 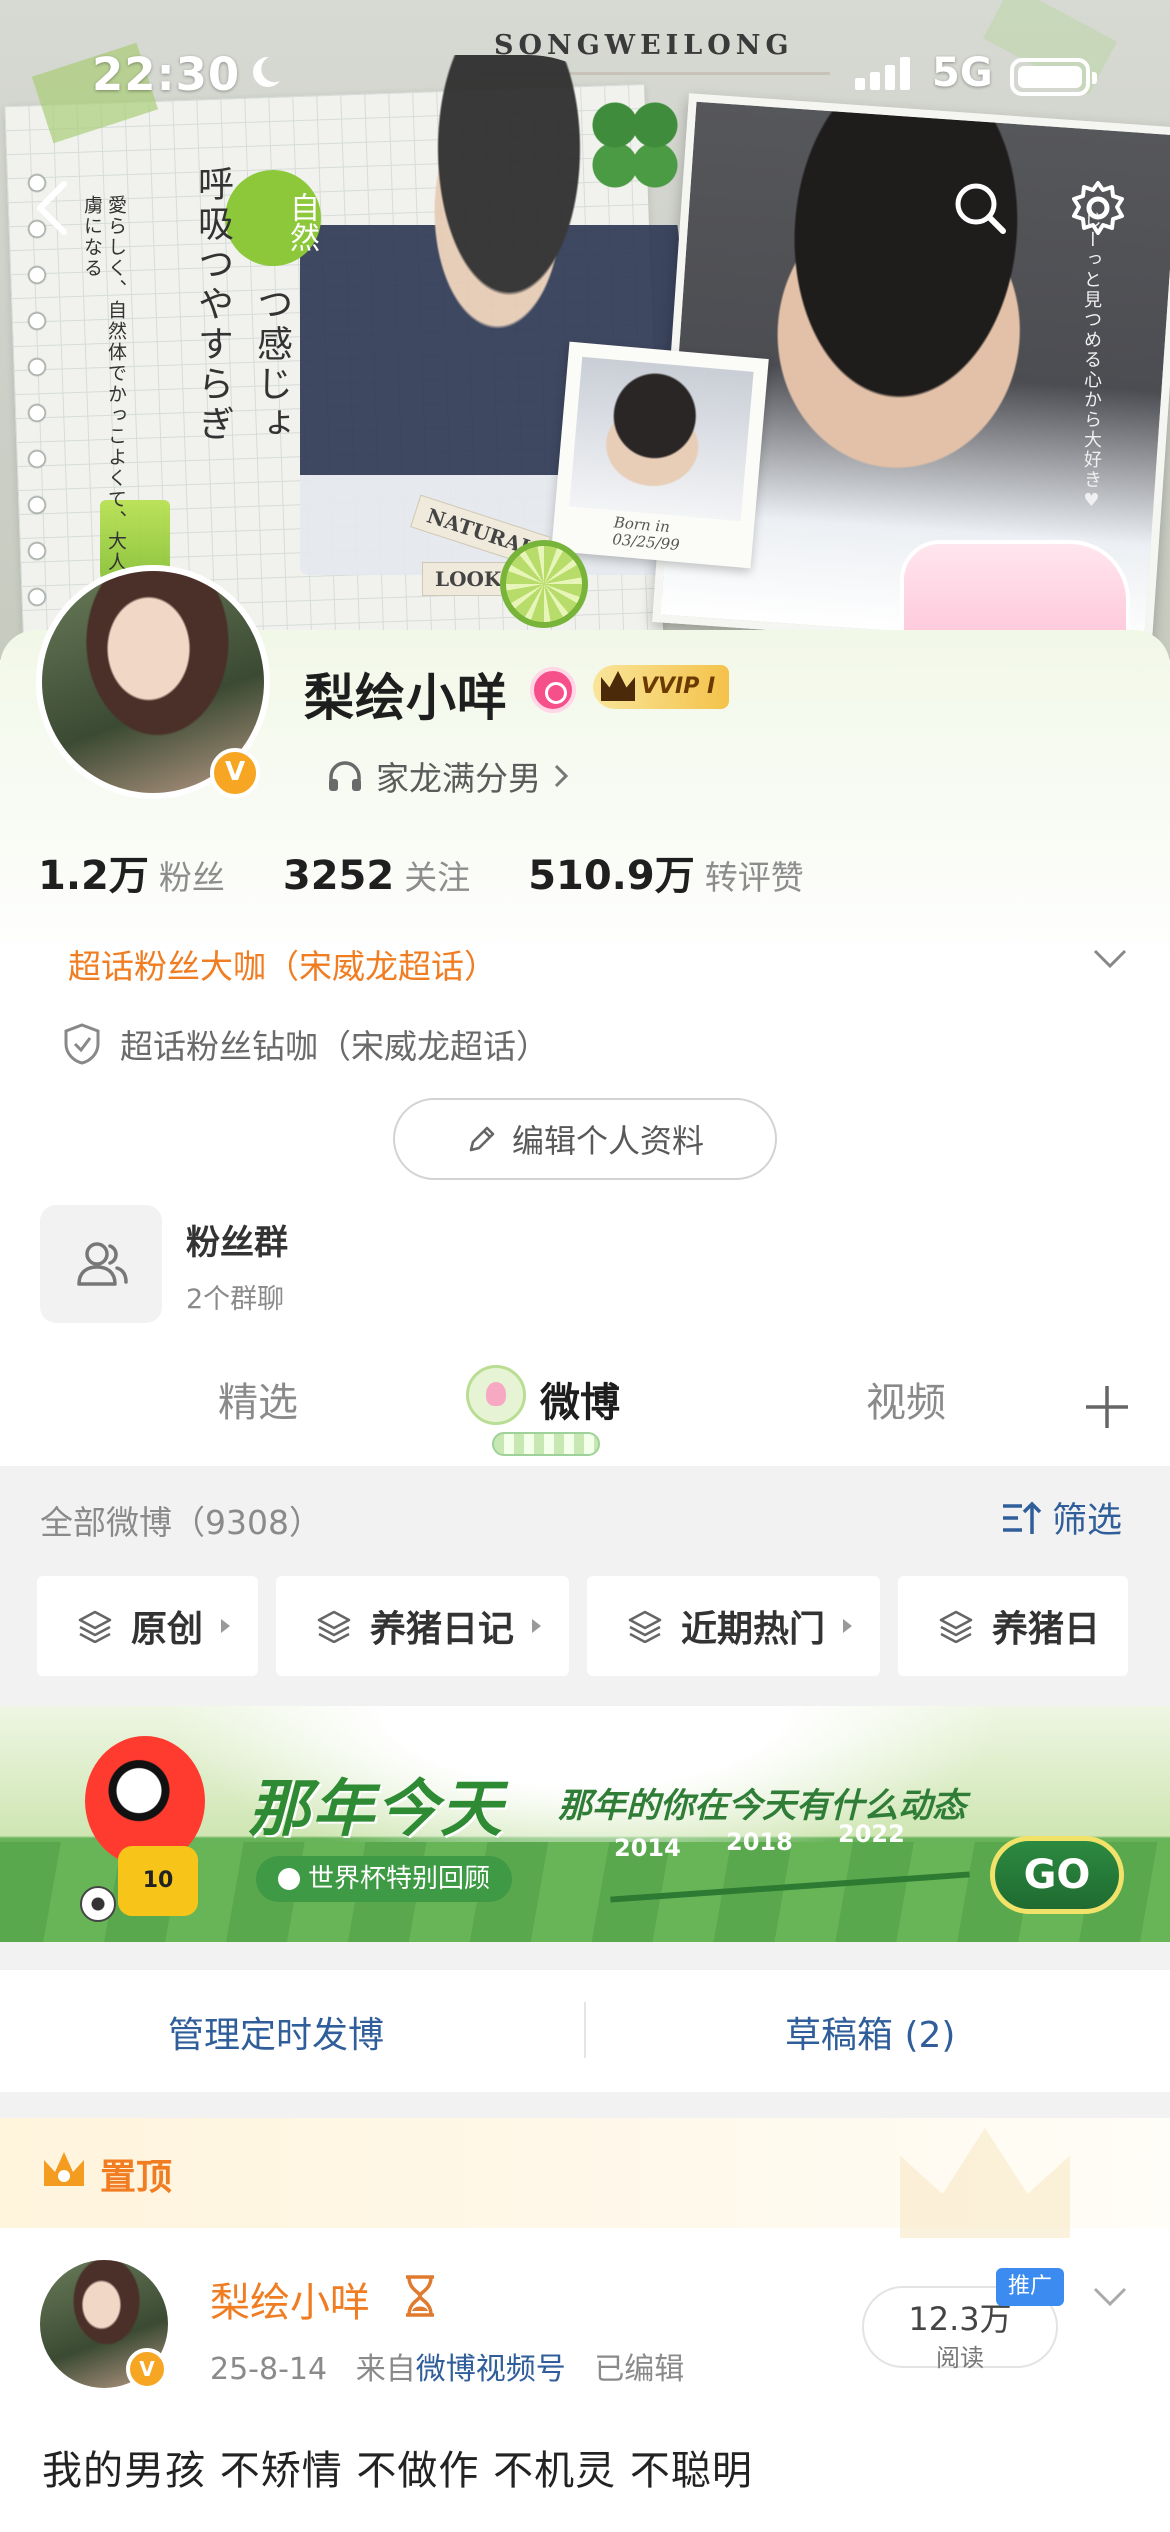 What do you see at coordinates (678, 686) in the screenshot?
I see `vvip-label: VVIP I` at bounding box center [678, 686].